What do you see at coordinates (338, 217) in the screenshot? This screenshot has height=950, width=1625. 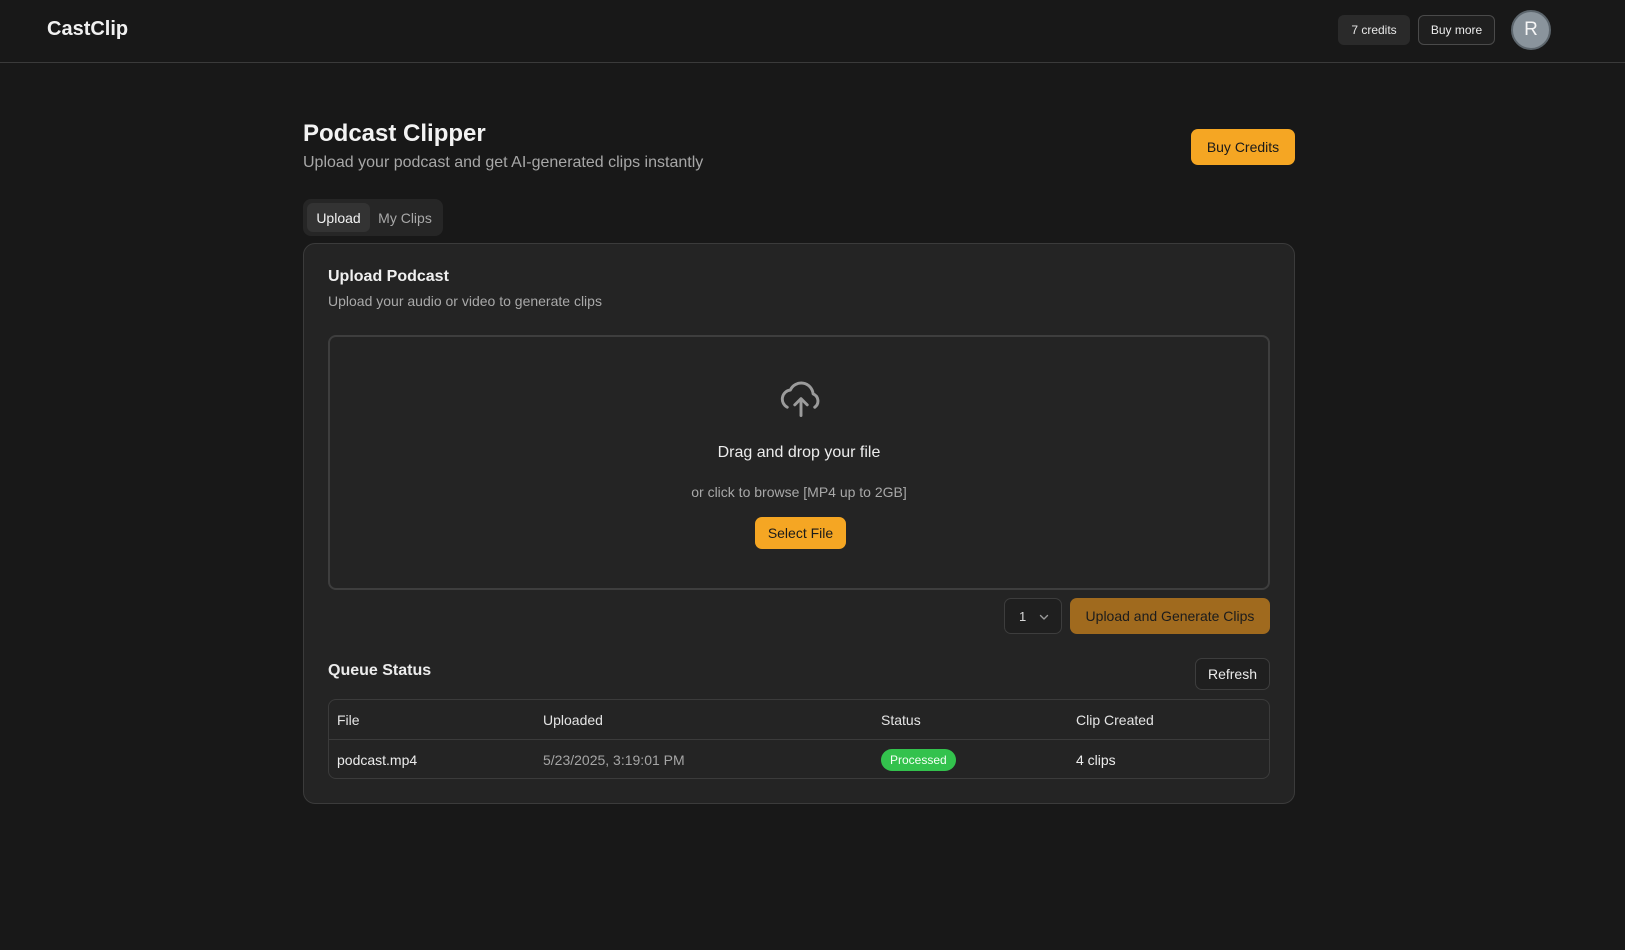 I see `tab-upload: Upload` at bounding box center [338, 217].